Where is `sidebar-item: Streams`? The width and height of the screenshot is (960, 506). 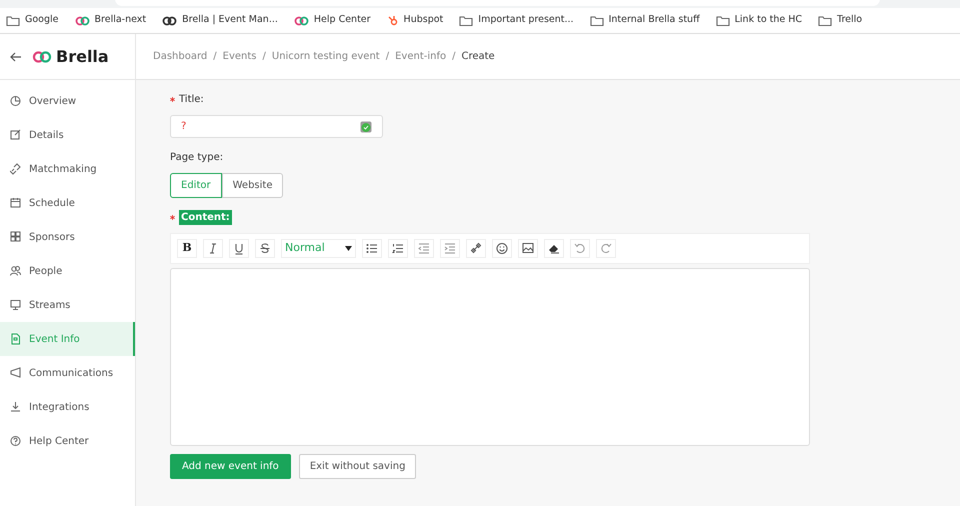
sidebar-item: Streams is located at coordinates (67, 305).